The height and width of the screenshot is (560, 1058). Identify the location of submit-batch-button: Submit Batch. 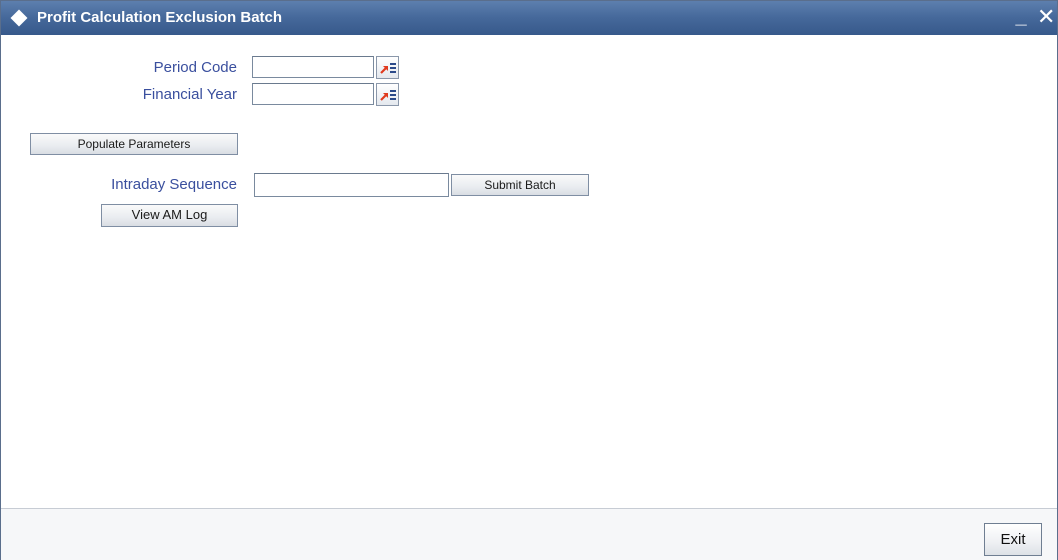
(520, 185).